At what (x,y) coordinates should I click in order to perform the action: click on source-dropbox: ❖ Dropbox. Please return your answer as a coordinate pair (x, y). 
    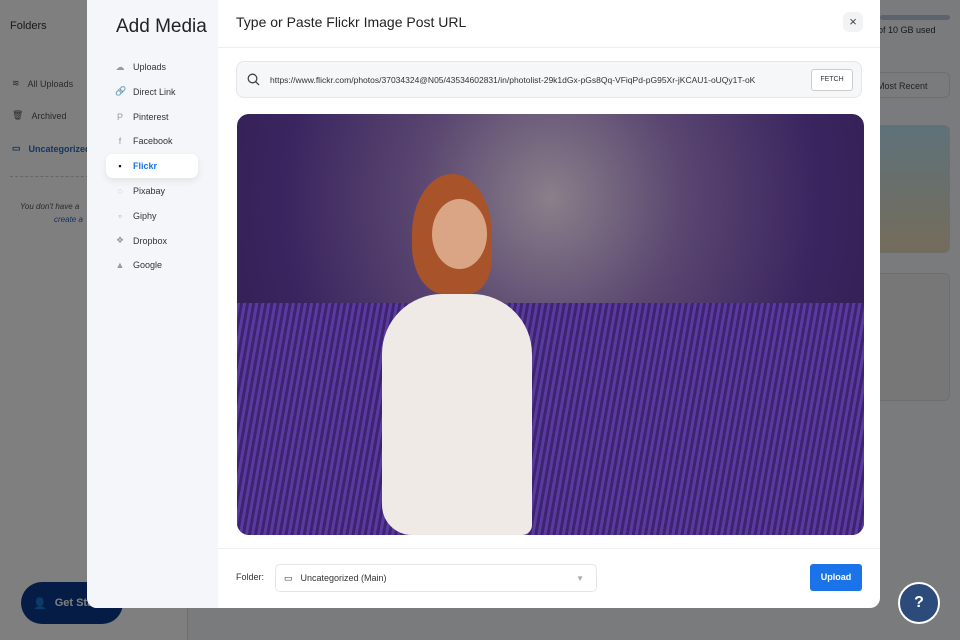
    Looking at the image, I should click on (152, 241).